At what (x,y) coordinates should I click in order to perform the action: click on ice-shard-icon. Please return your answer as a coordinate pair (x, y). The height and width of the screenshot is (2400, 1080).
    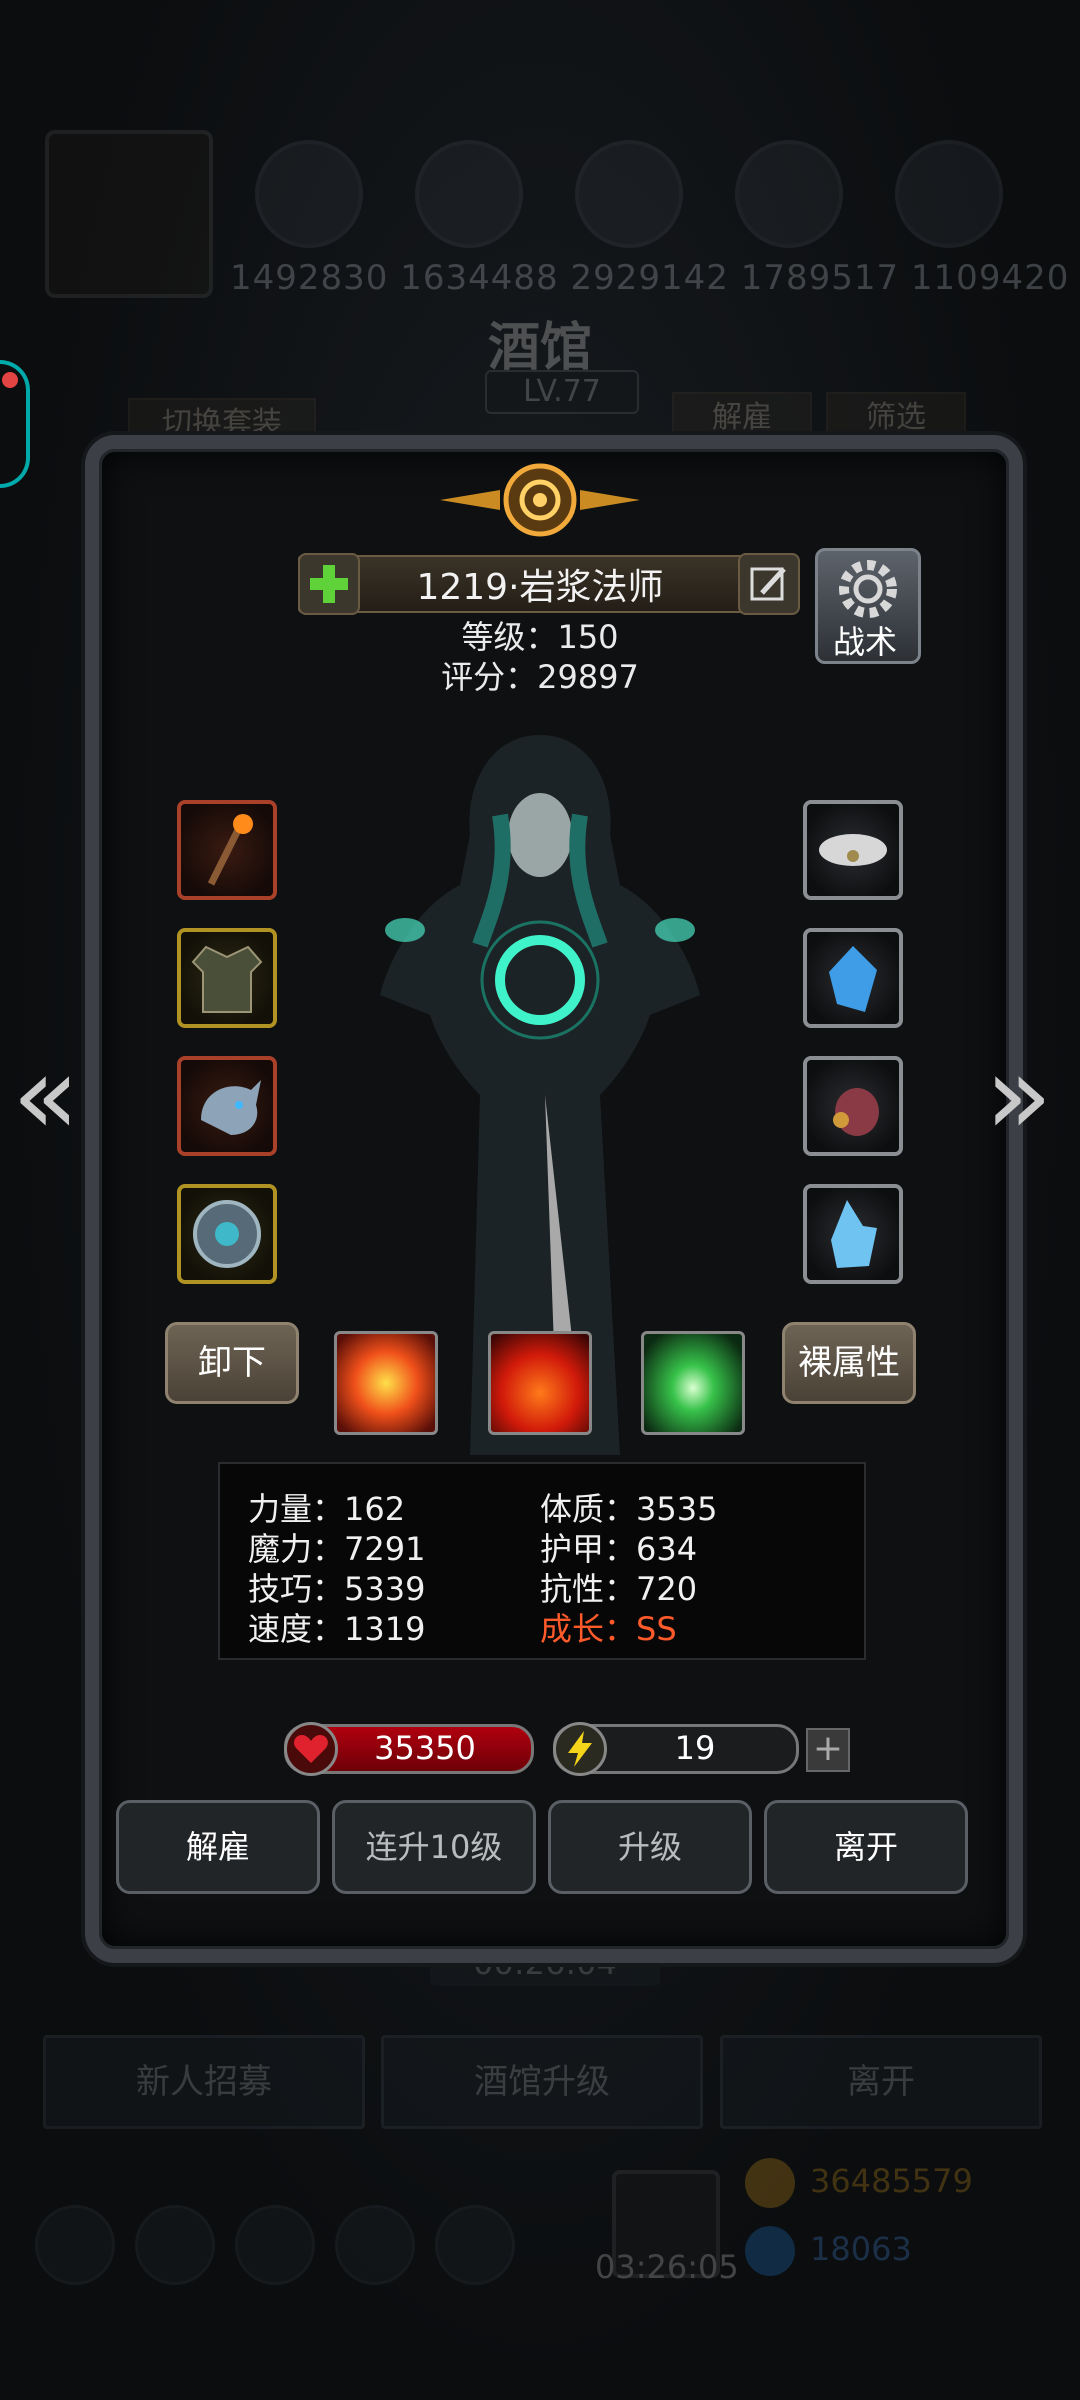
    Looking at the image, I should click on (853, 1234).